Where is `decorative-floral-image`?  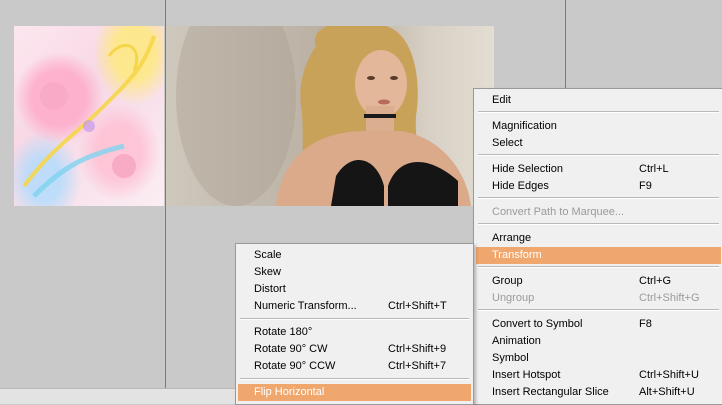
decorative-floral-image is located at coordinates (89, 116).